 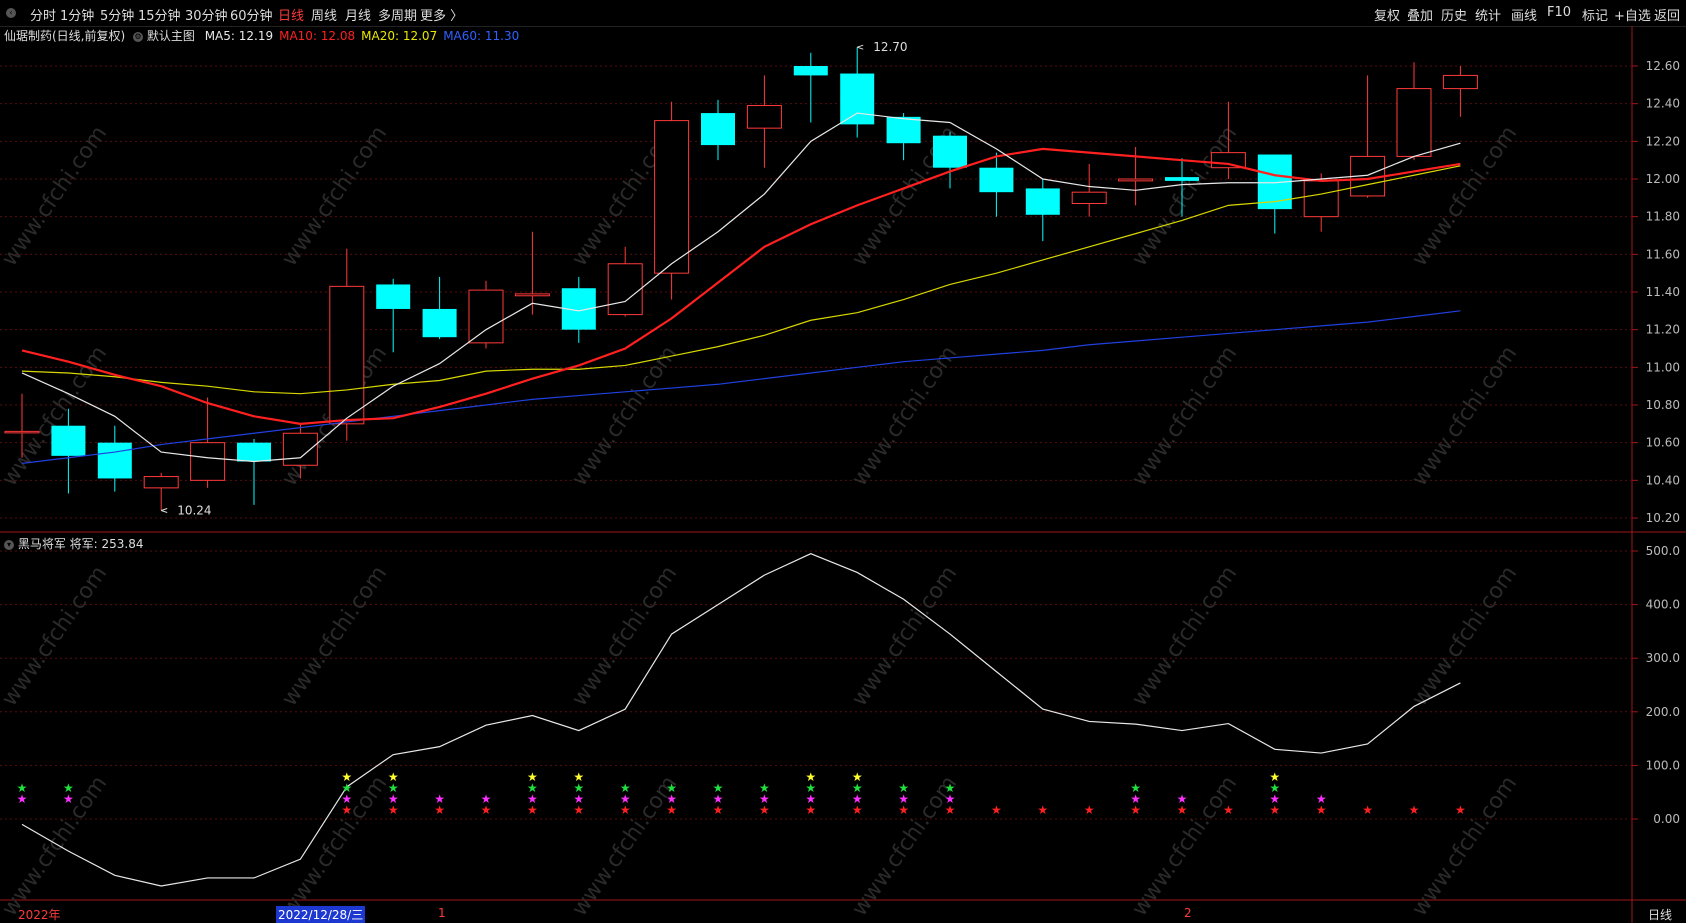 I want to click on period-tab: 30分钟, so click(x=206, y=14).